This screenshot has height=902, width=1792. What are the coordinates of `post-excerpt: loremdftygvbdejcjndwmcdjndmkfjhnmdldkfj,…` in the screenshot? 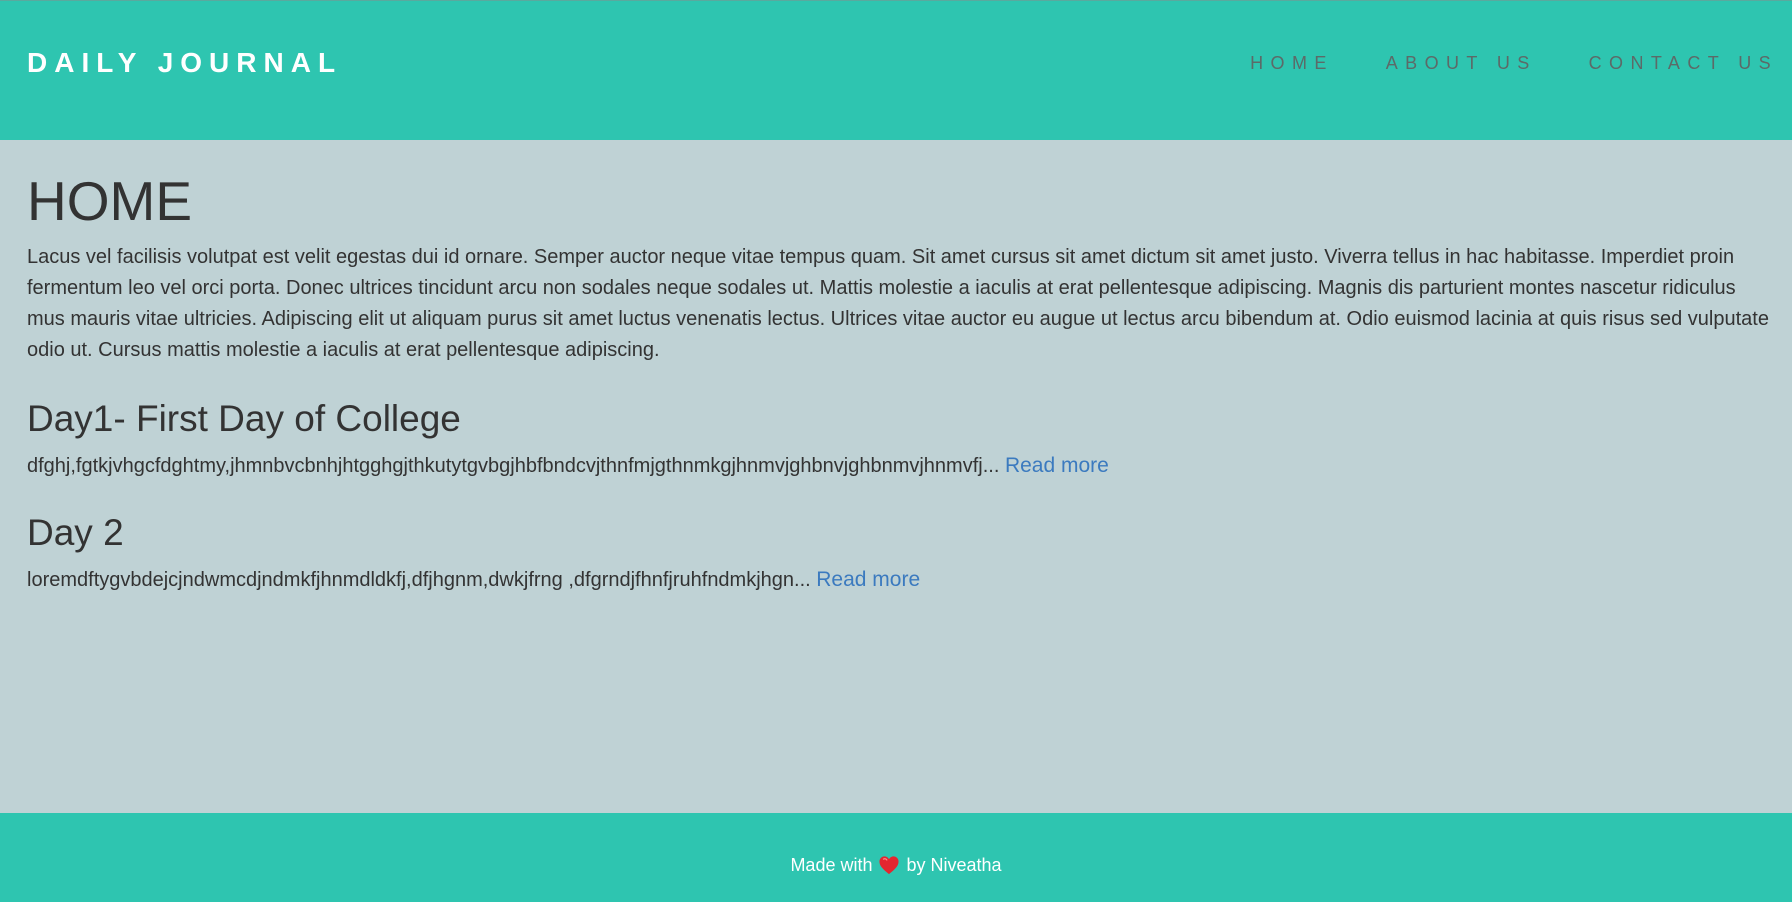 It's located at (899, 580).